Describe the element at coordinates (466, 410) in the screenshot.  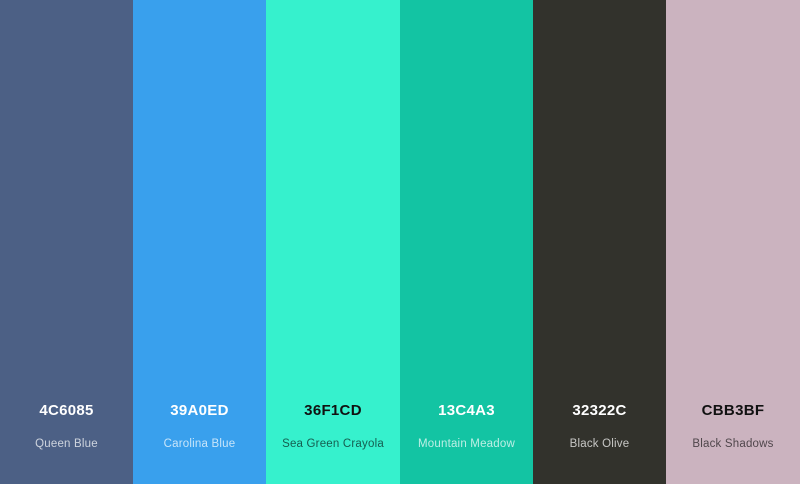
I see `swatch-hex: 13C4A3` at that location.